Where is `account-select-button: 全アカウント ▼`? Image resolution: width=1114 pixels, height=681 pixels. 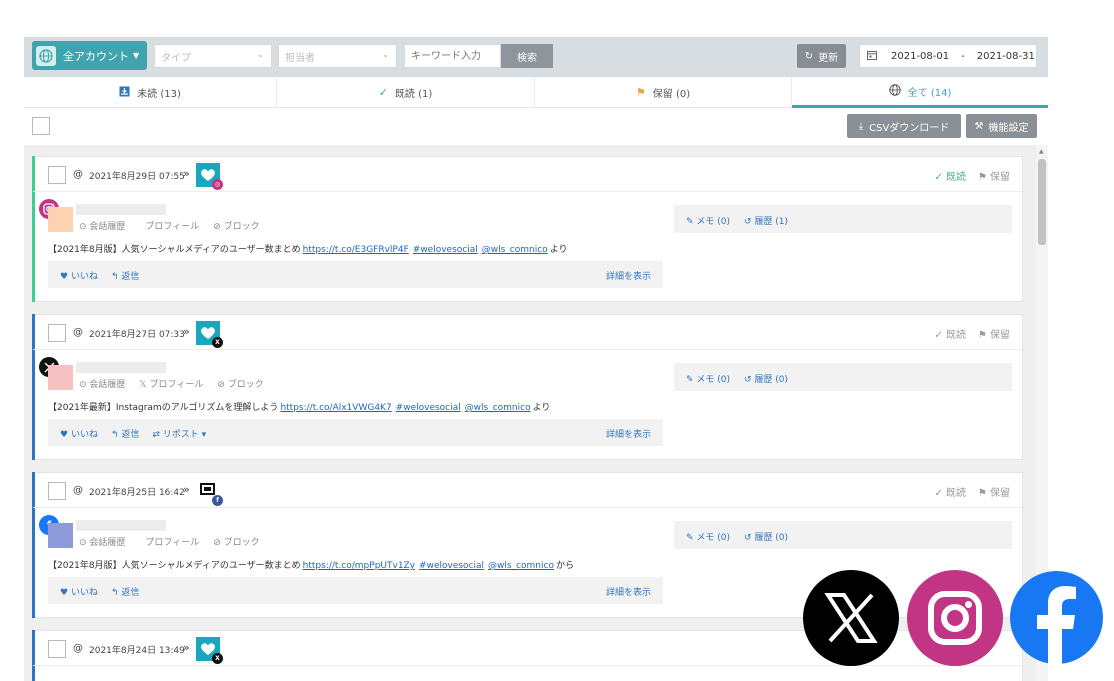 account-select-button: 全アカウント ▼ is located at coordinates (89, 55).